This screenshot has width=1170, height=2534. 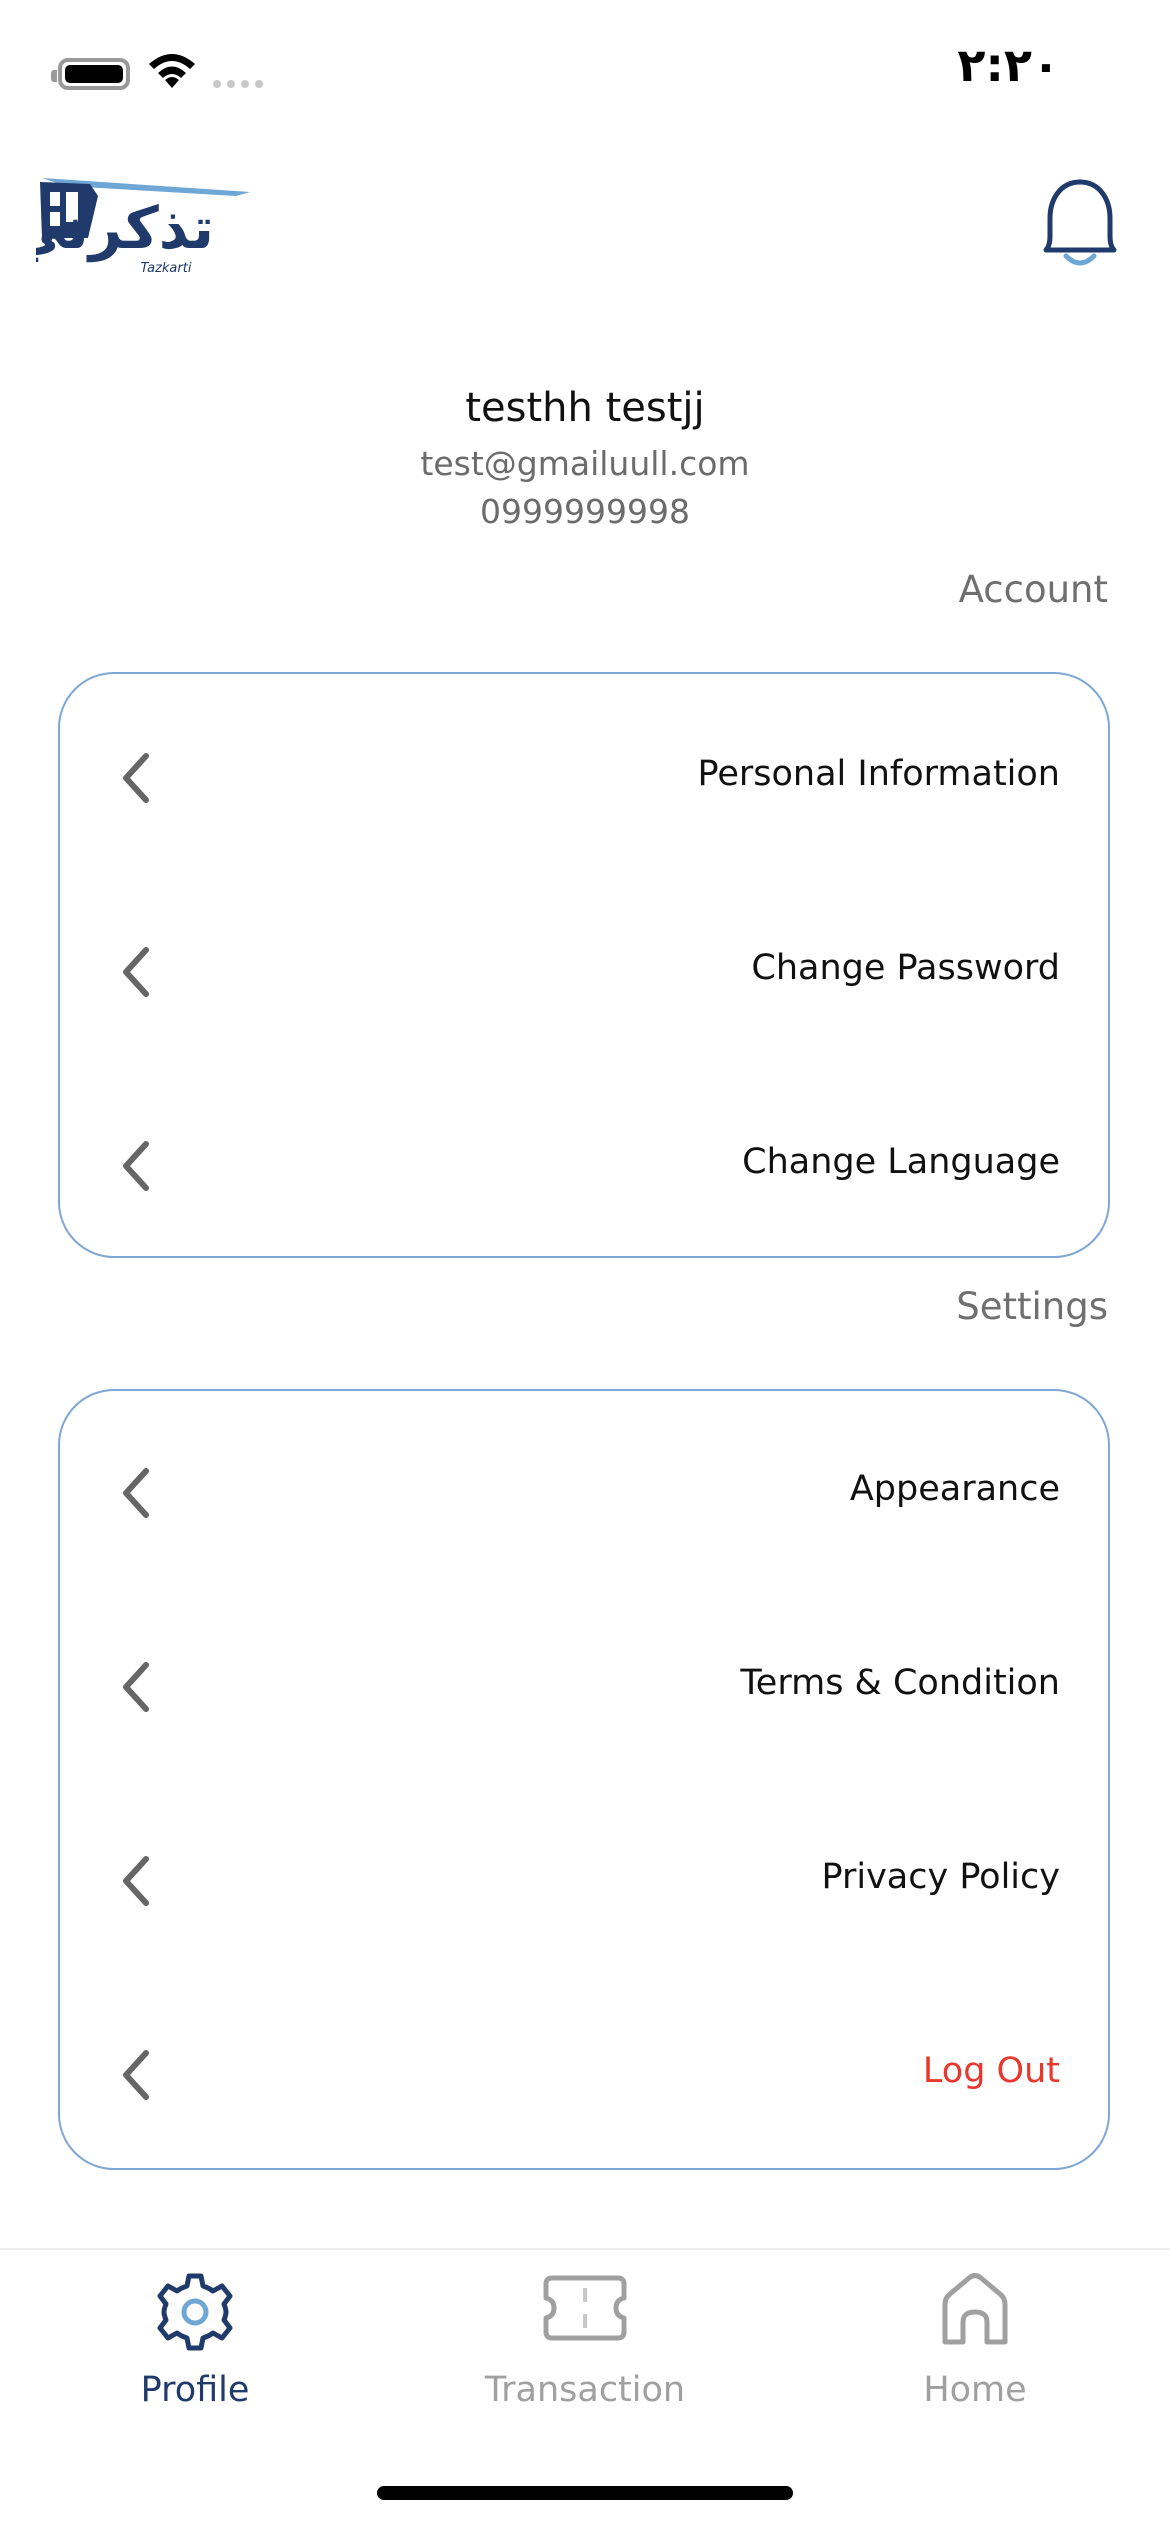 I want to click on tab-transaction: Transaction, so click(x=585, y=2345).